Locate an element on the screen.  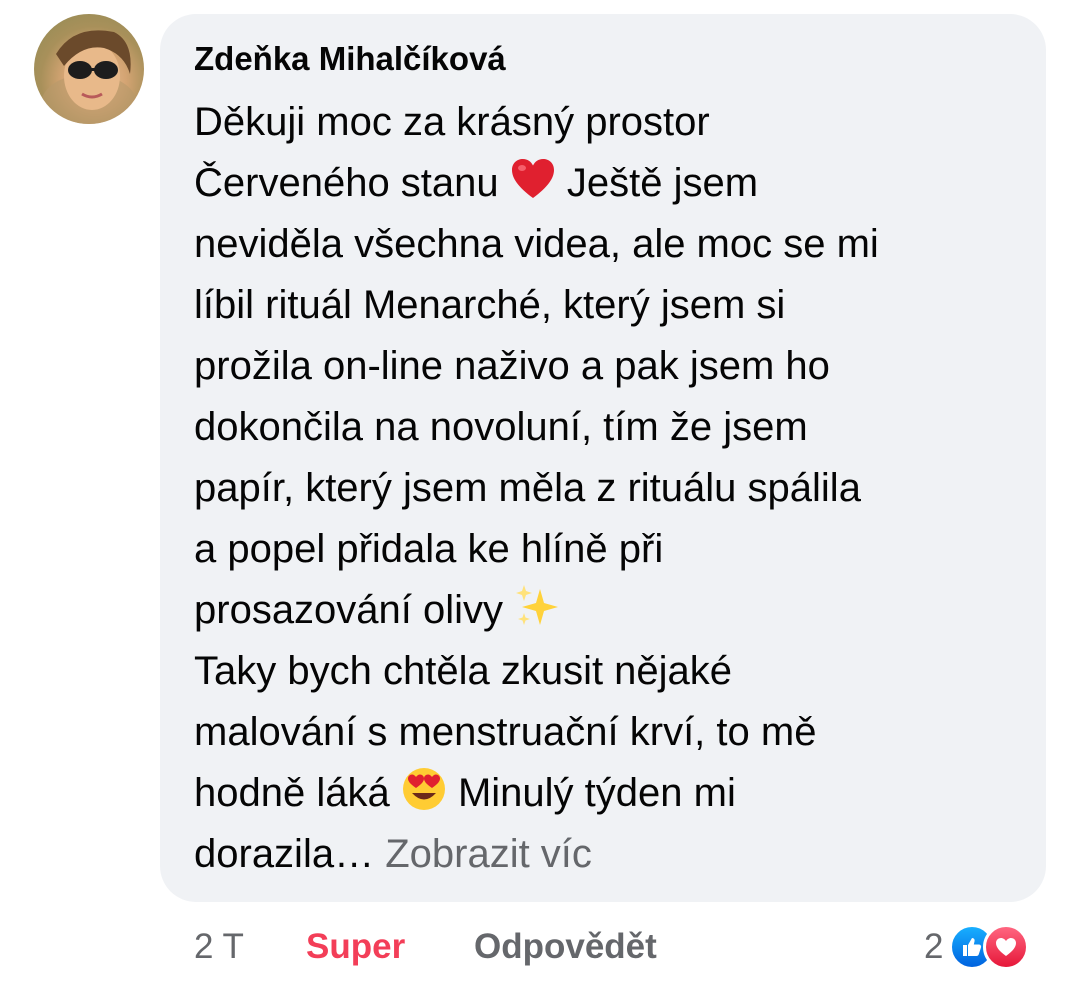
text-segment: prožila on-line naživo a pak jsem ho is located at coordinates (512, 366).